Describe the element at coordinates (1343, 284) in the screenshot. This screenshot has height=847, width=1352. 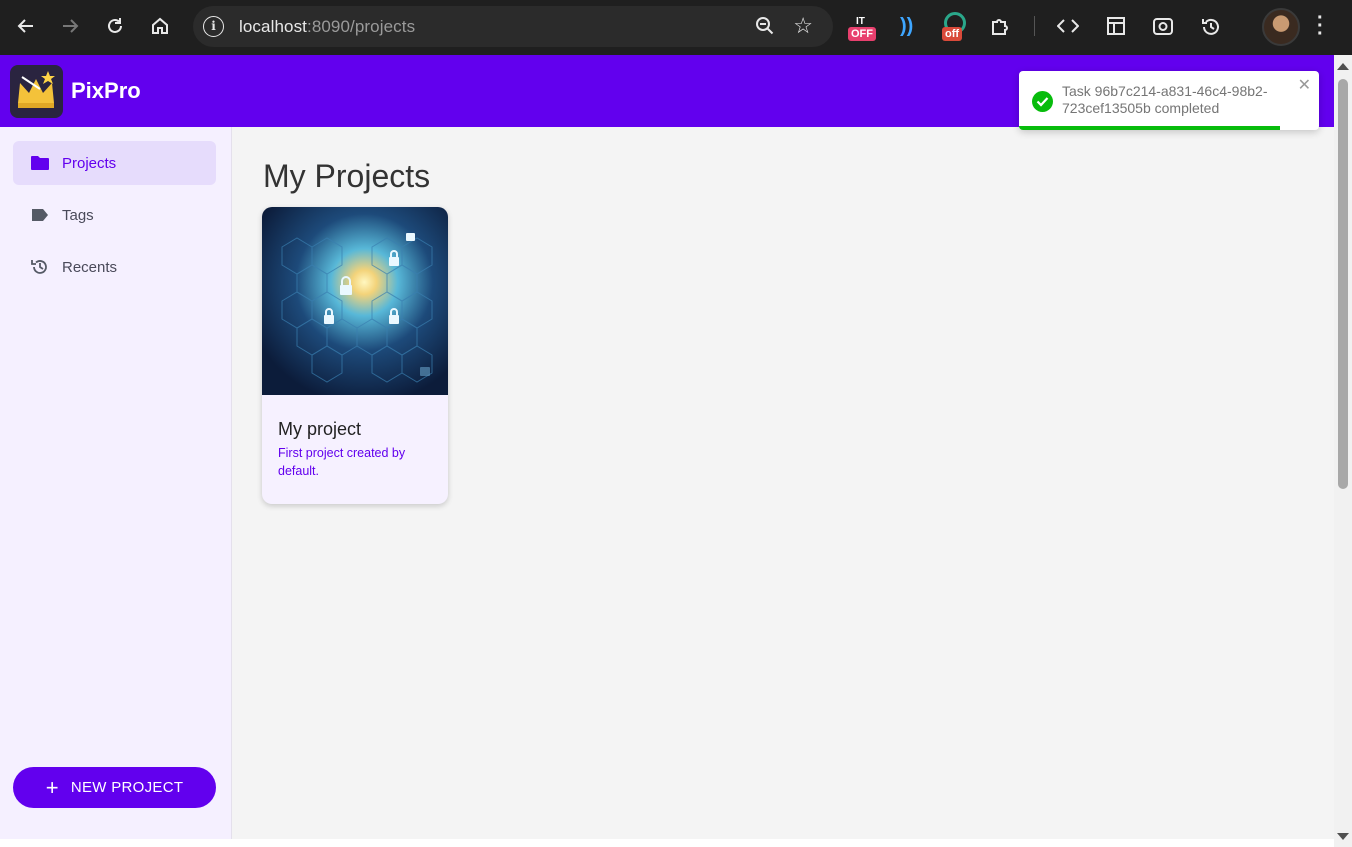
I see `scroll-thumb` at that location.